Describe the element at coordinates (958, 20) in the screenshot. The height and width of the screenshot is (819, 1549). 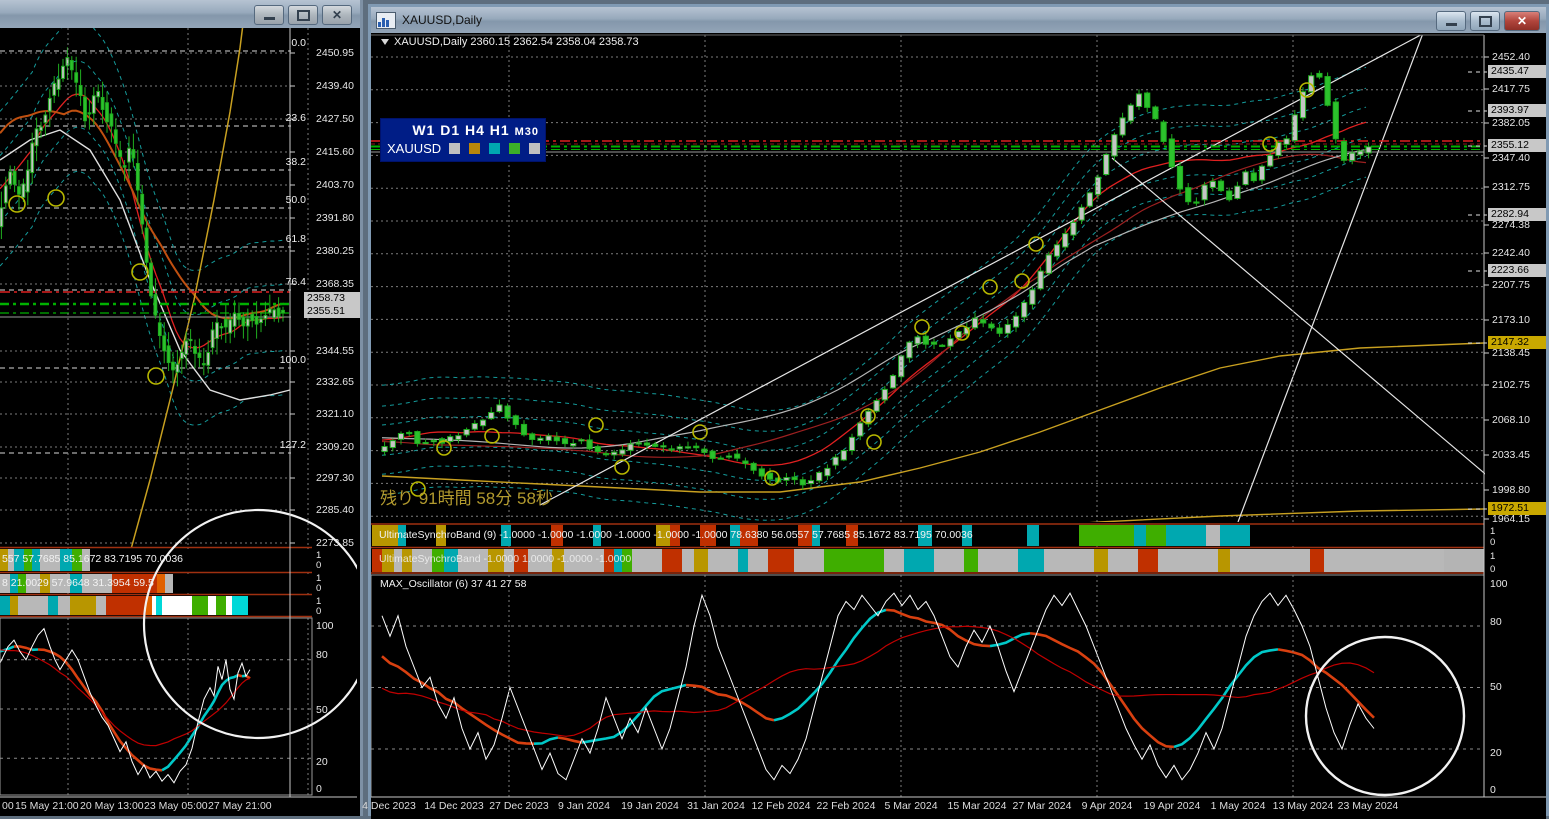
I see `right-window-titlebar: XAUUSD,Daily ✕` at that location.